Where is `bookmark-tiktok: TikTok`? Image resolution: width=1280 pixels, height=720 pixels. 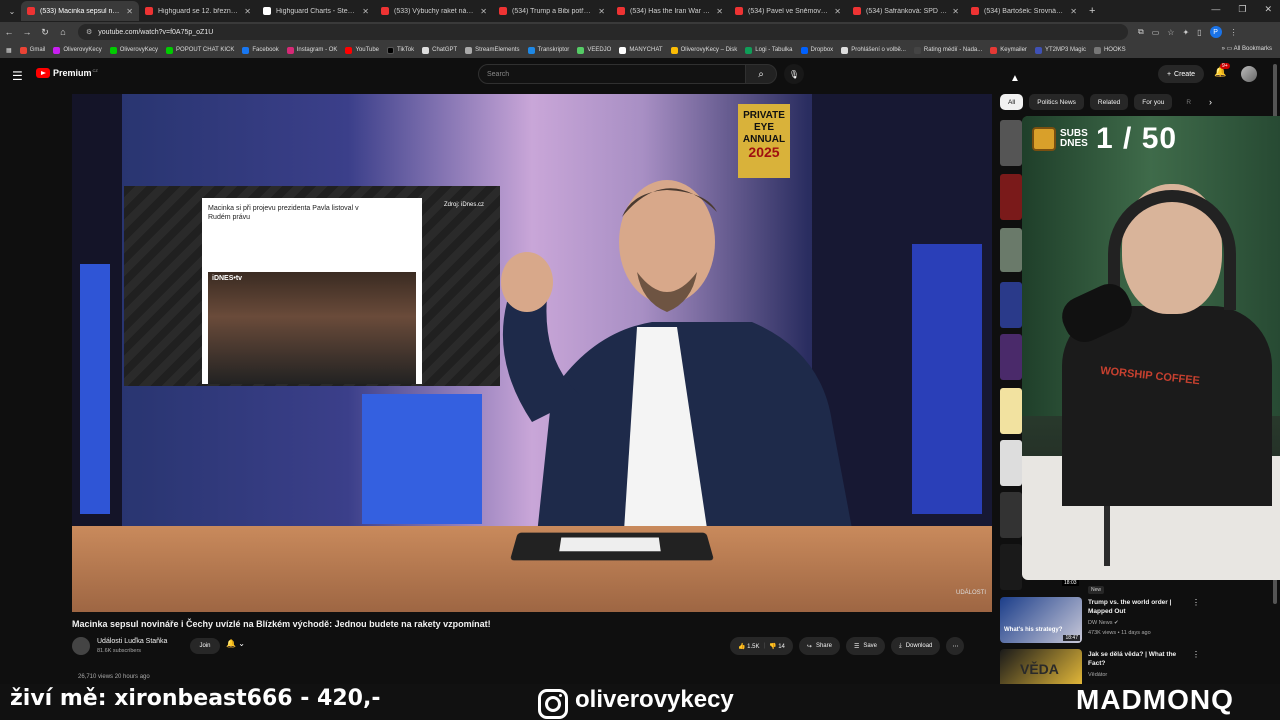
bookmark-tiktok: TikTok is located at coordinates (400, 50).